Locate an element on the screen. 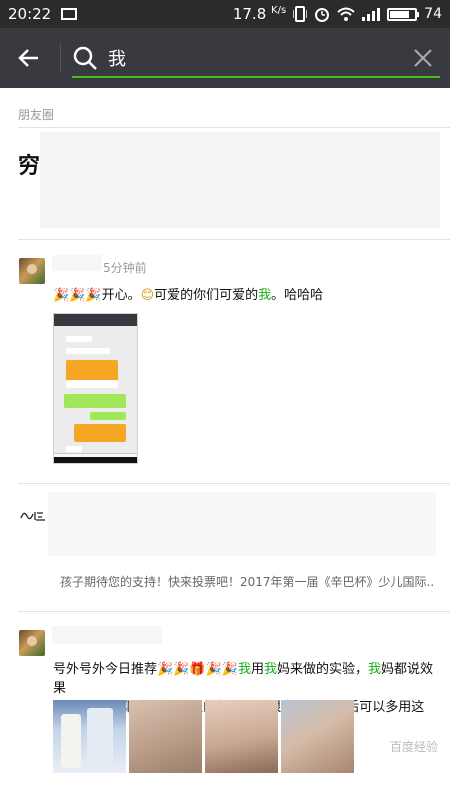 This screenshot has height=800, width=450. vibrate-icon is located at coordinates (300, 14).